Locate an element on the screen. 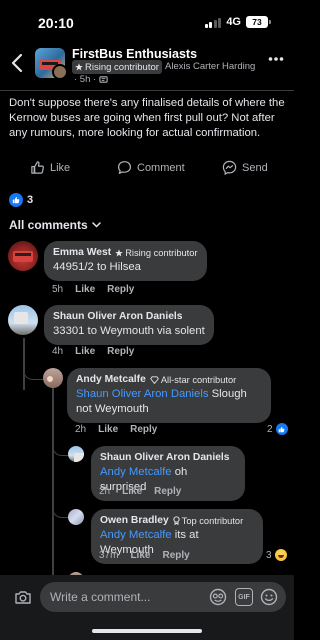 This screenshot has width=320, height=640. reaction-summary: 3 is located at coordinates (21, 200).